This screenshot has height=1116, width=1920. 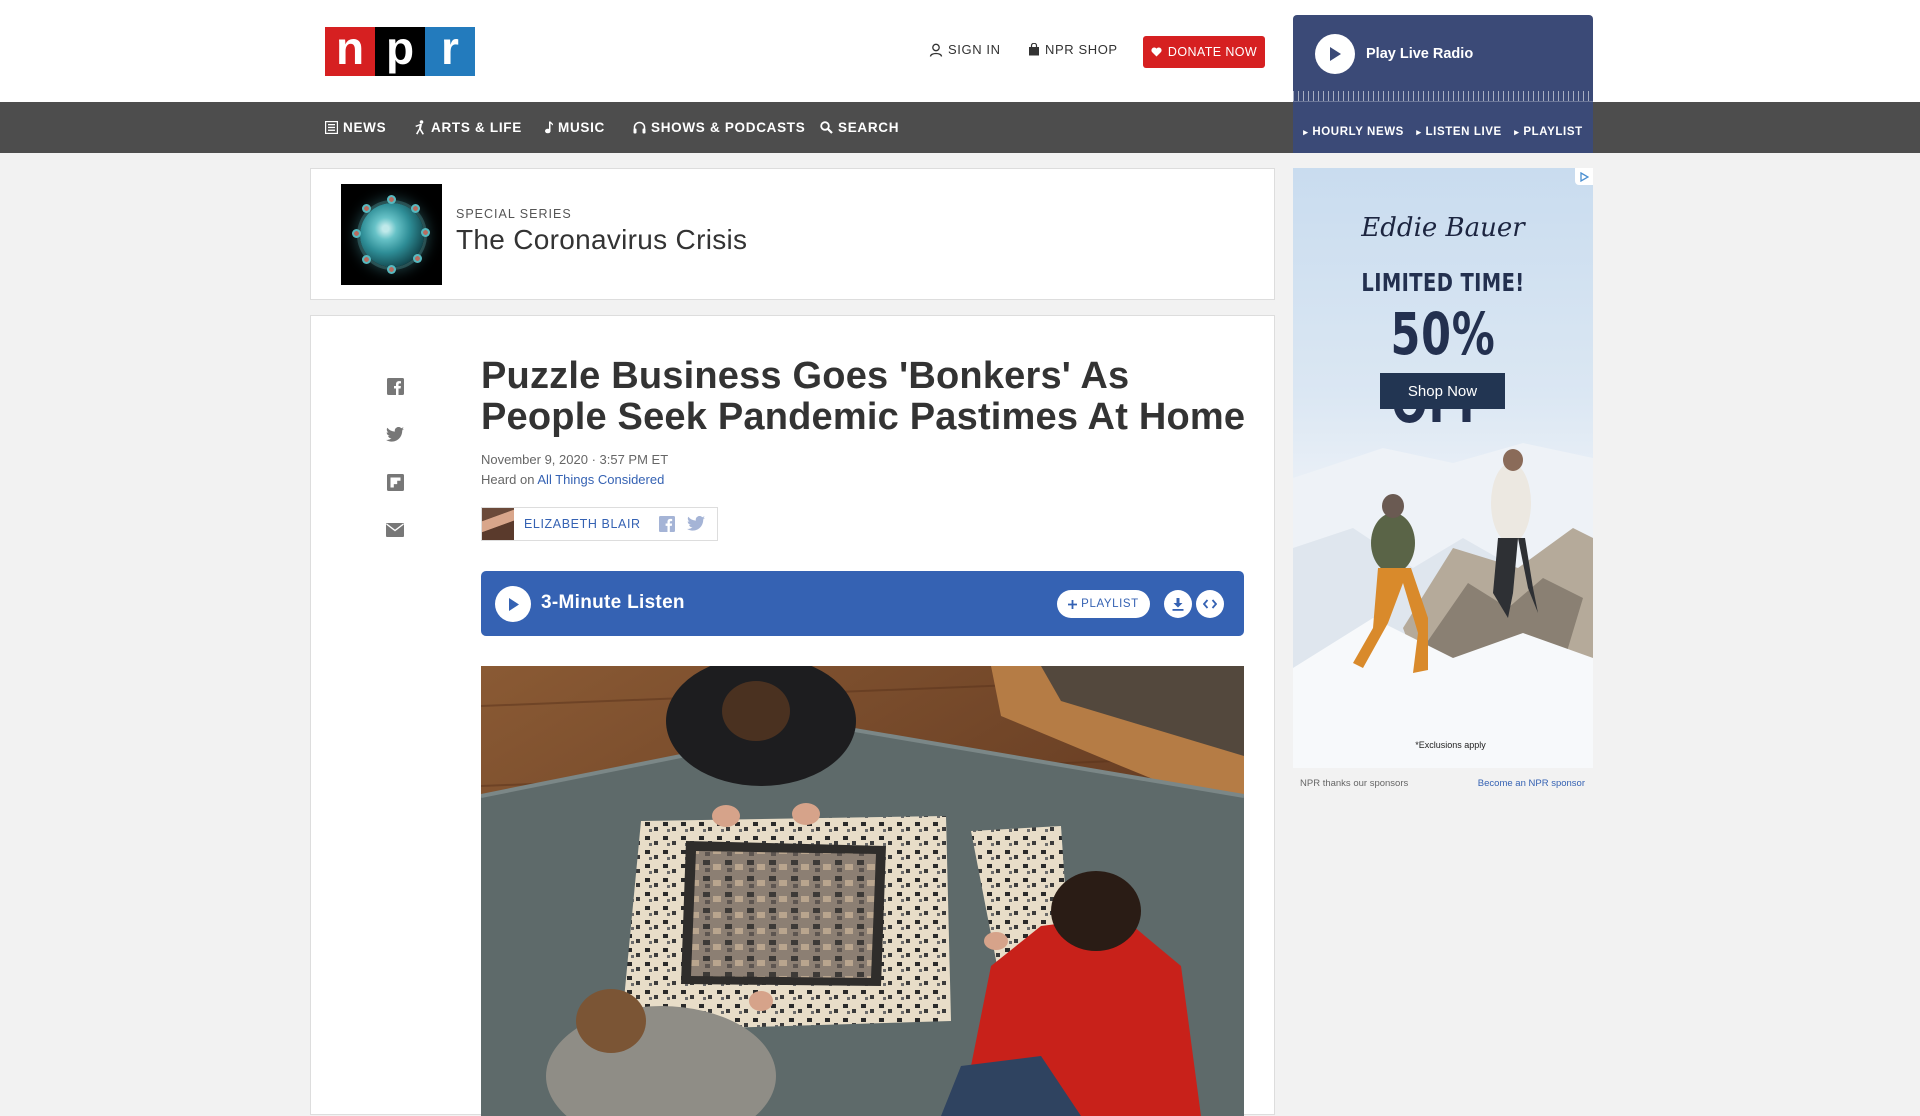 What do you see at coordinates (549, 127) in the screenshot?
I see `music-note-icon` at bounding box center [549, 127].